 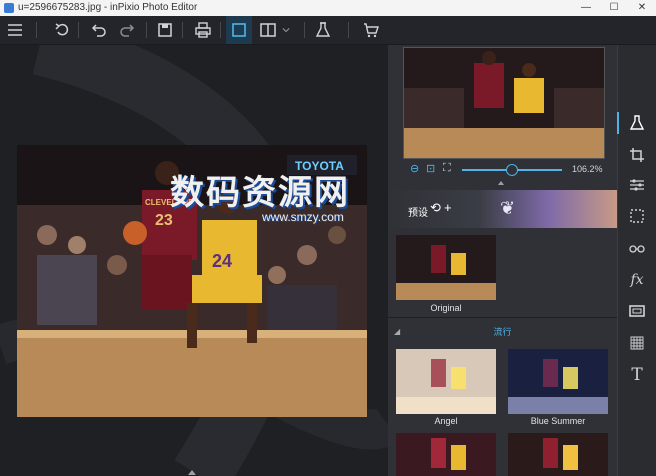 I want to click on glasses-icon, so click(x=637, y=248).